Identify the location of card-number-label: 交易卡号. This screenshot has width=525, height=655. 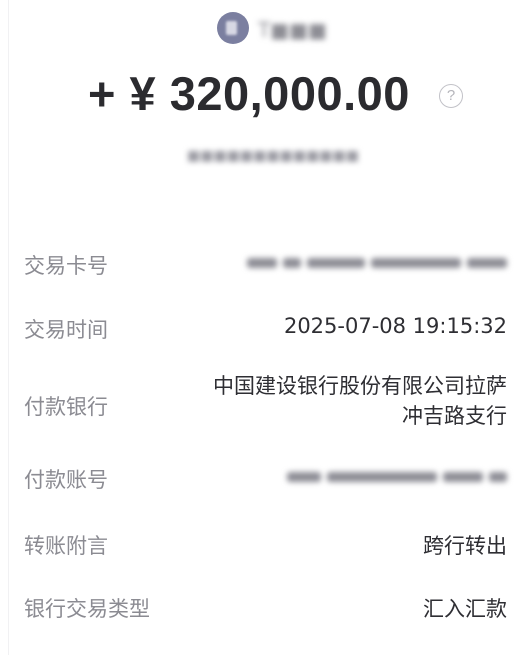
(66, 266).